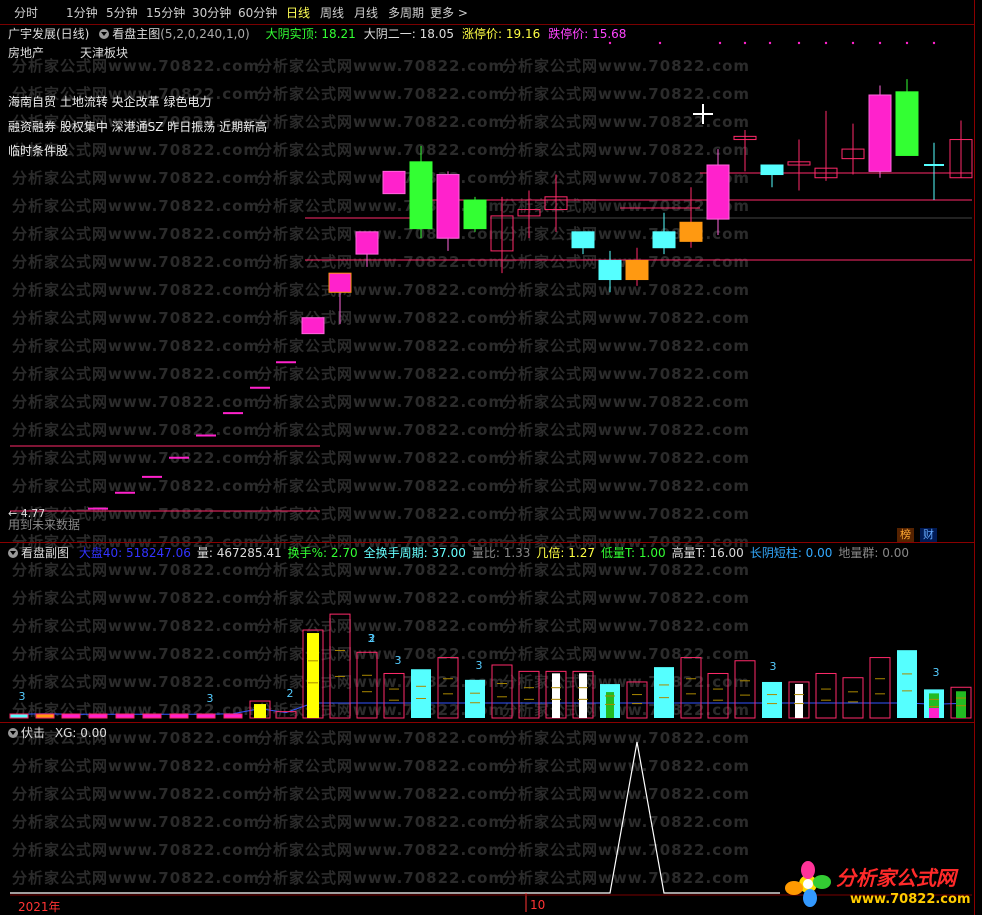  I want to click on sector-right: 天津板块, so click(104, 53).